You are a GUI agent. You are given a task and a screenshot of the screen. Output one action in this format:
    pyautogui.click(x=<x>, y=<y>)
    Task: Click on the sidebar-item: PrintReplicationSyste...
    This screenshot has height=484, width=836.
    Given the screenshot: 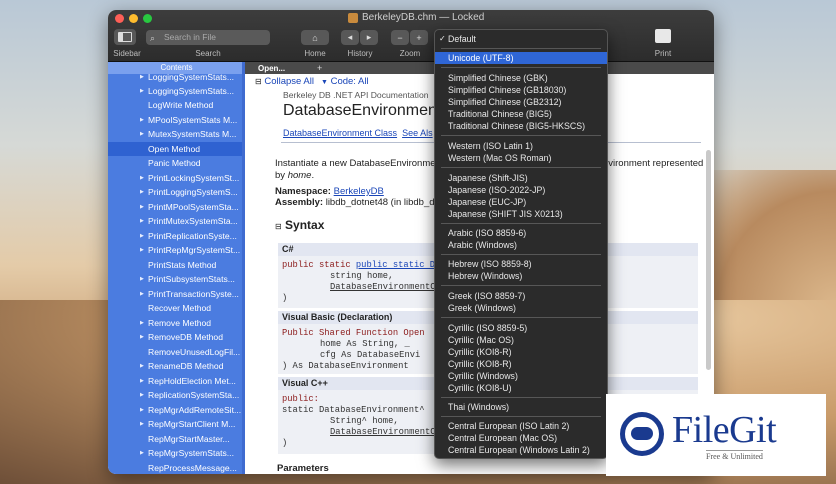 What is the action you would take?
    pyautogui.click(x=176, y=236)
    